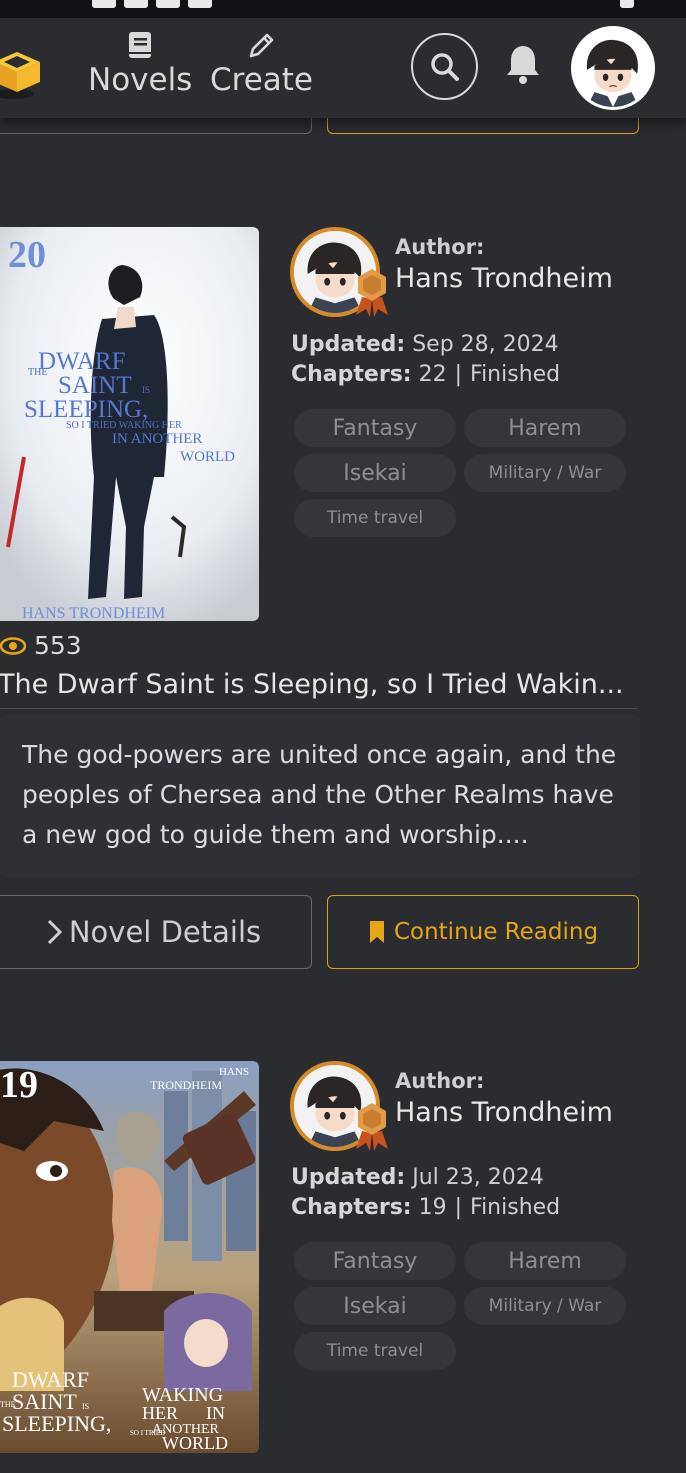  I want to click on cover-title-line: DWARF, so click(82, 361).